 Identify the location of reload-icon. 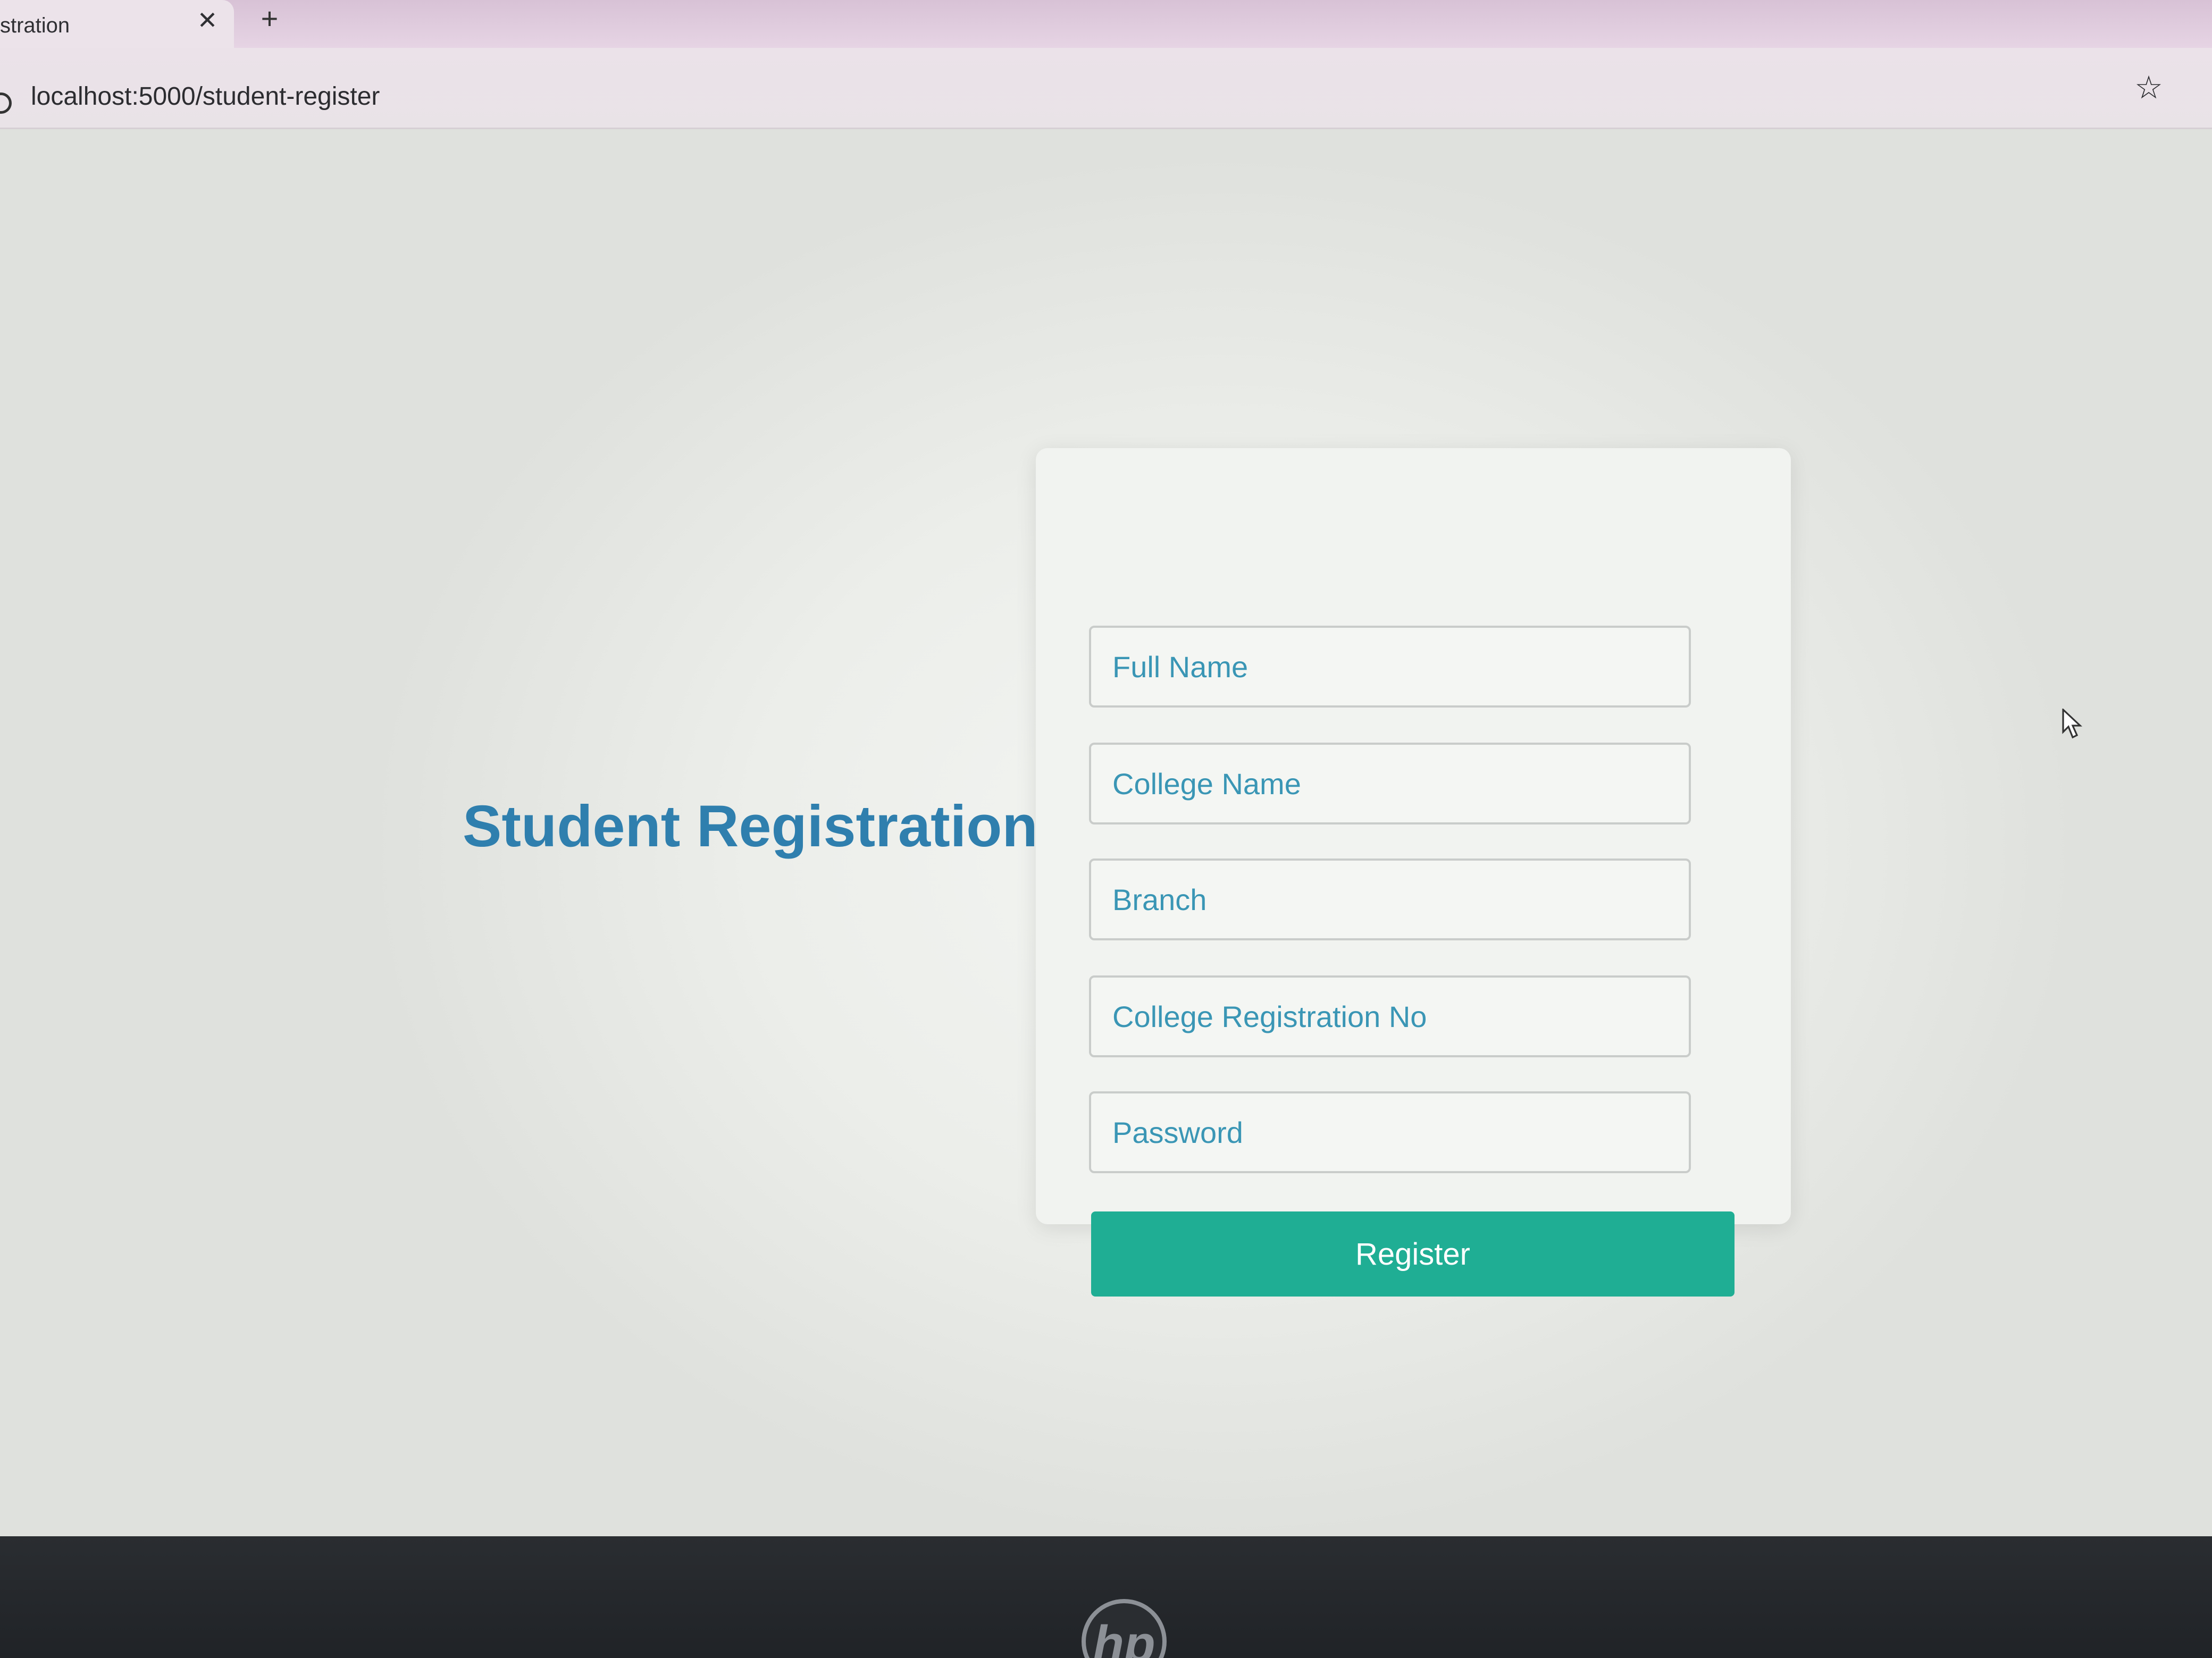
(6, 103).